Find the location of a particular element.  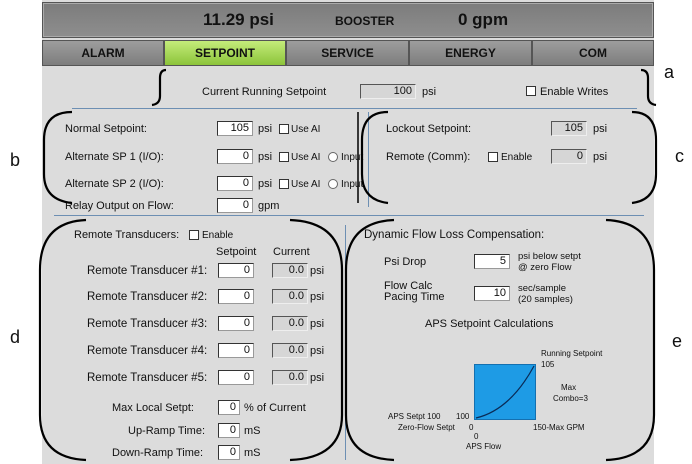

remote-transducer-label: Remote Transducer #4: is located at coordinates (147, 351).